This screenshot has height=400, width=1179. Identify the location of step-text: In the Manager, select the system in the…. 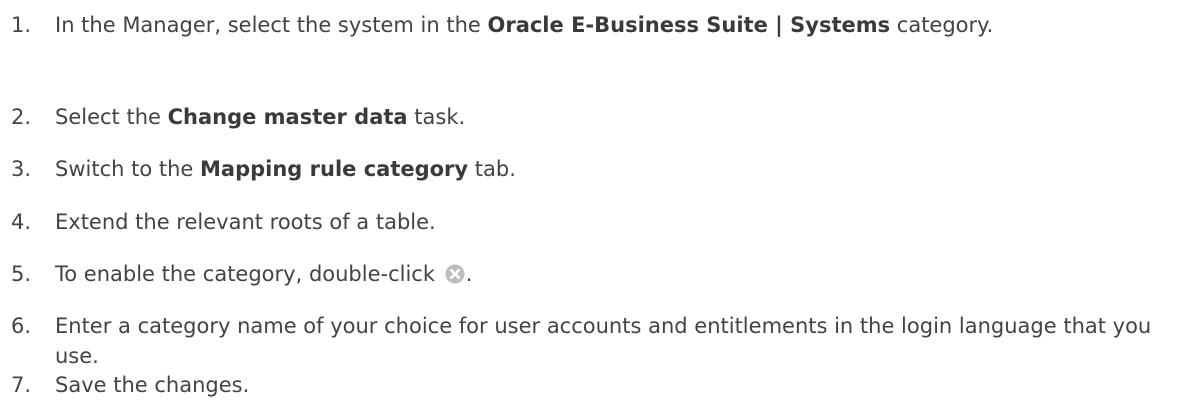
(608, 25).